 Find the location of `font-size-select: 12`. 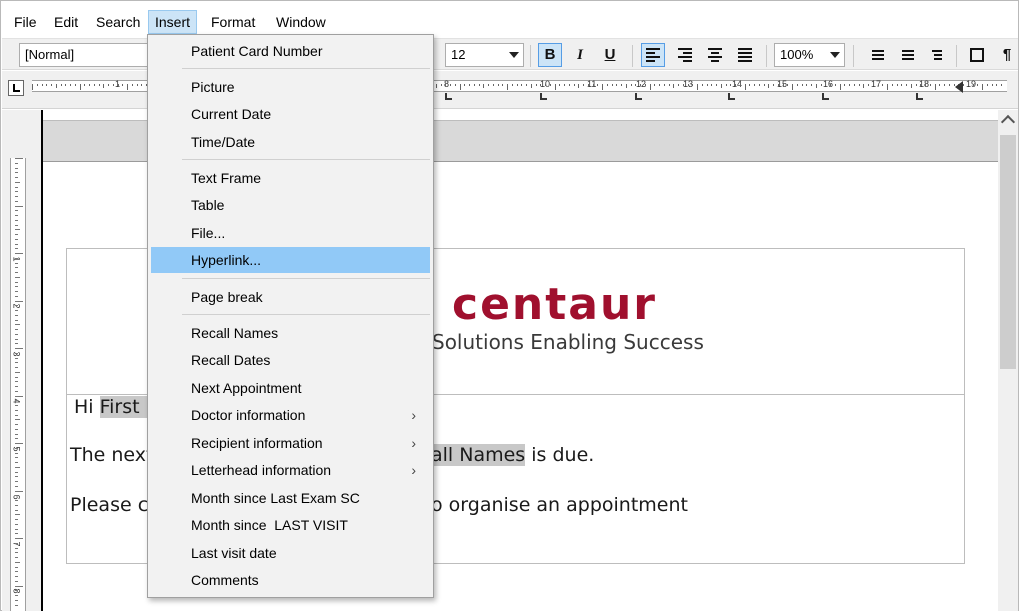

font-size-select: 12 is located at coordinates (484, 55).